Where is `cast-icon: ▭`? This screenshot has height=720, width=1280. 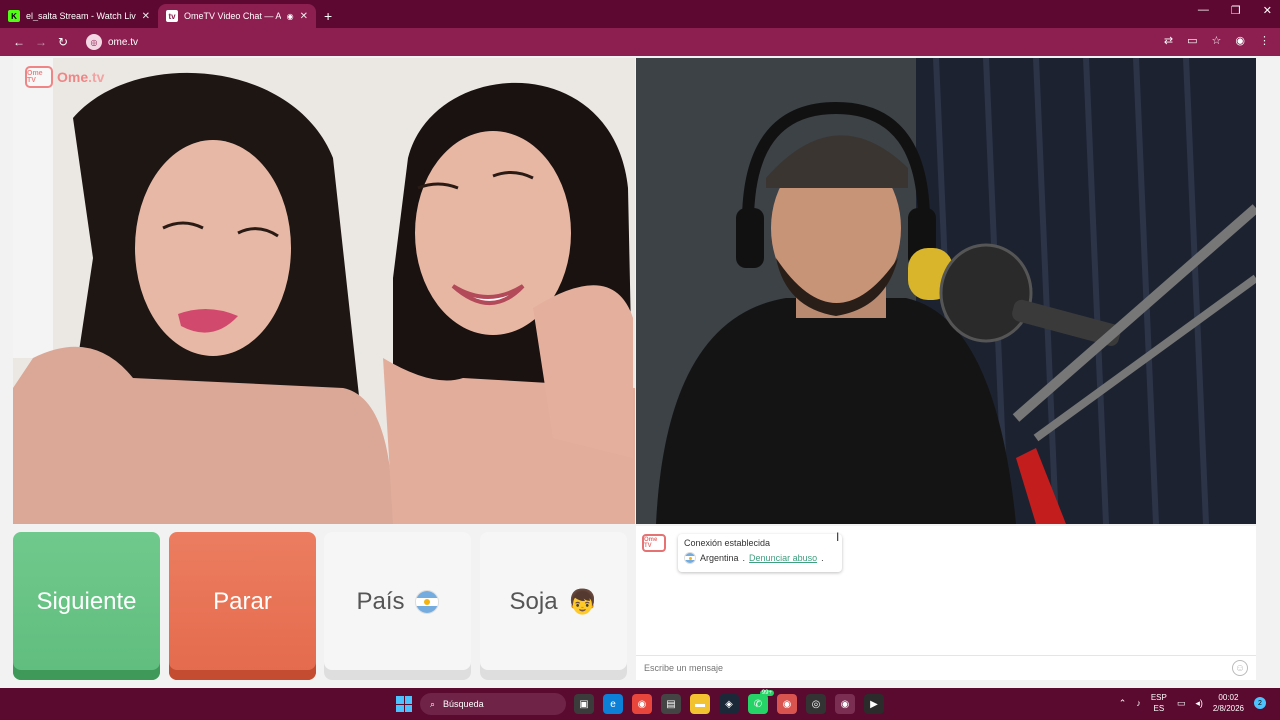
cast-icon: ▭ is located at coordinates (1192, 40).